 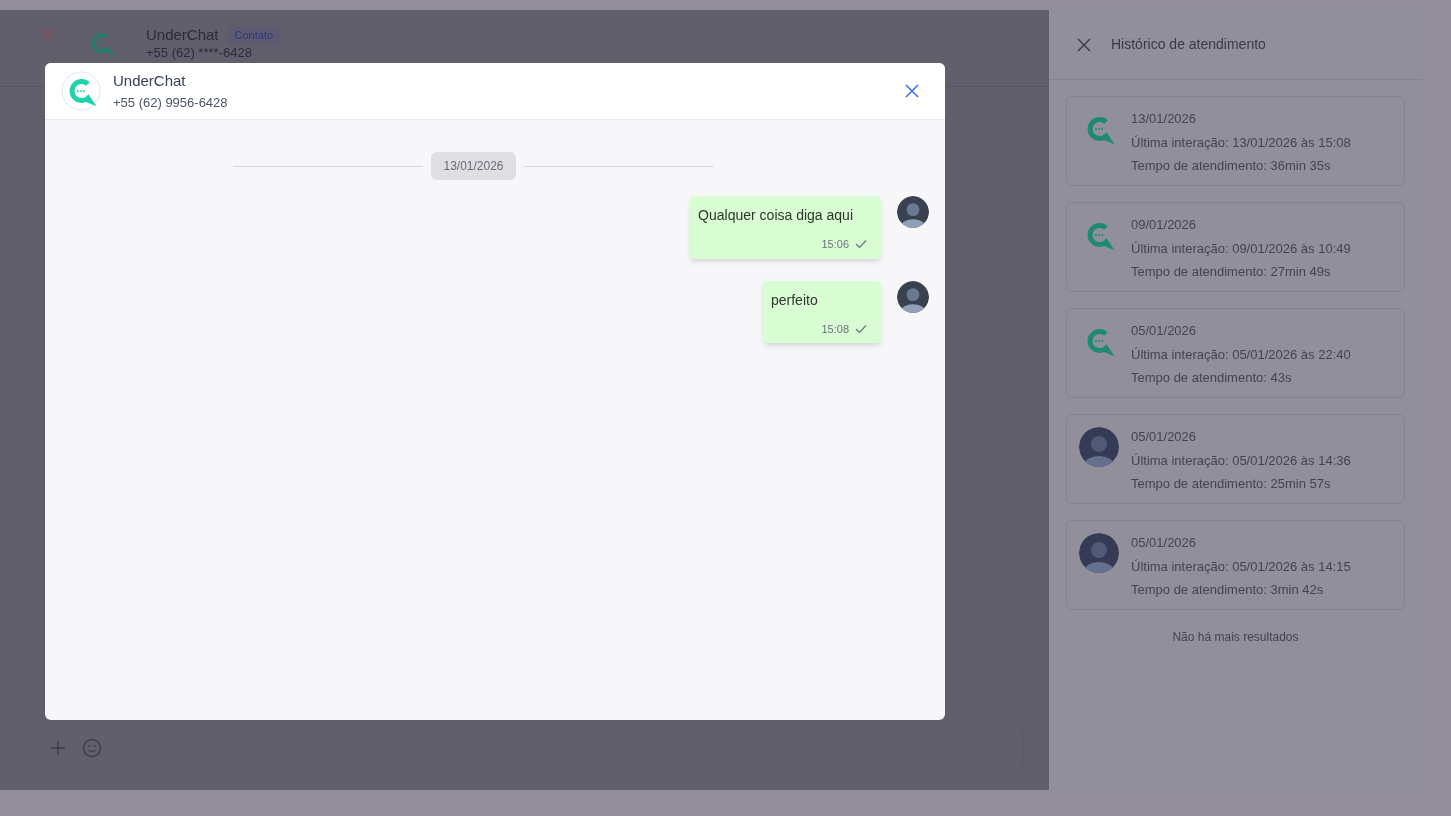 I want to click on history-card: 05/01/2026 Última interação: 05/01/2026 às 14:36 Tempo de atendimento: 25min 57s, so click(x=1235, y=459).